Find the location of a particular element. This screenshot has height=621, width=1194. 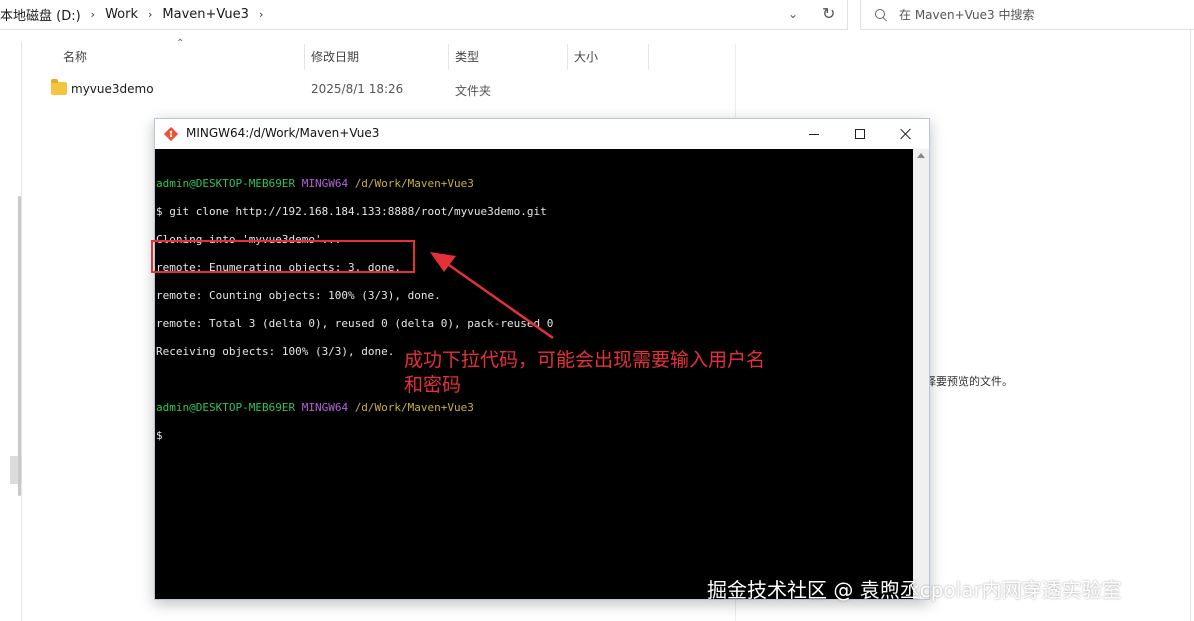

annotation-text: 成功下拉代码，可能会出现需要输入用户名 和密码 is located at coordinates (609, 373).